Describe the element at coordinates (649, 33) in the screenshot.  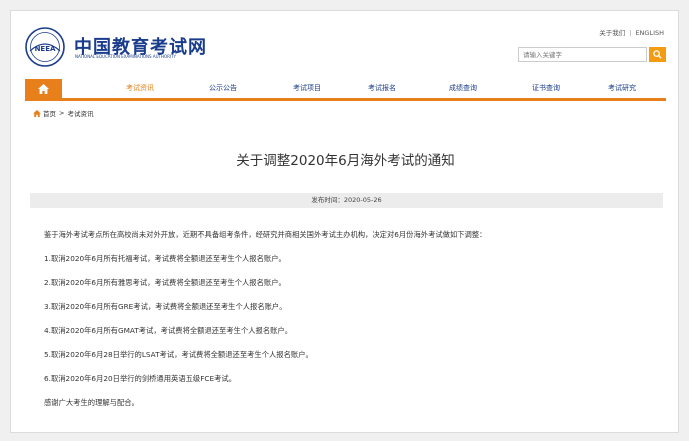
I see `english-link: ENGLISH` at that location.